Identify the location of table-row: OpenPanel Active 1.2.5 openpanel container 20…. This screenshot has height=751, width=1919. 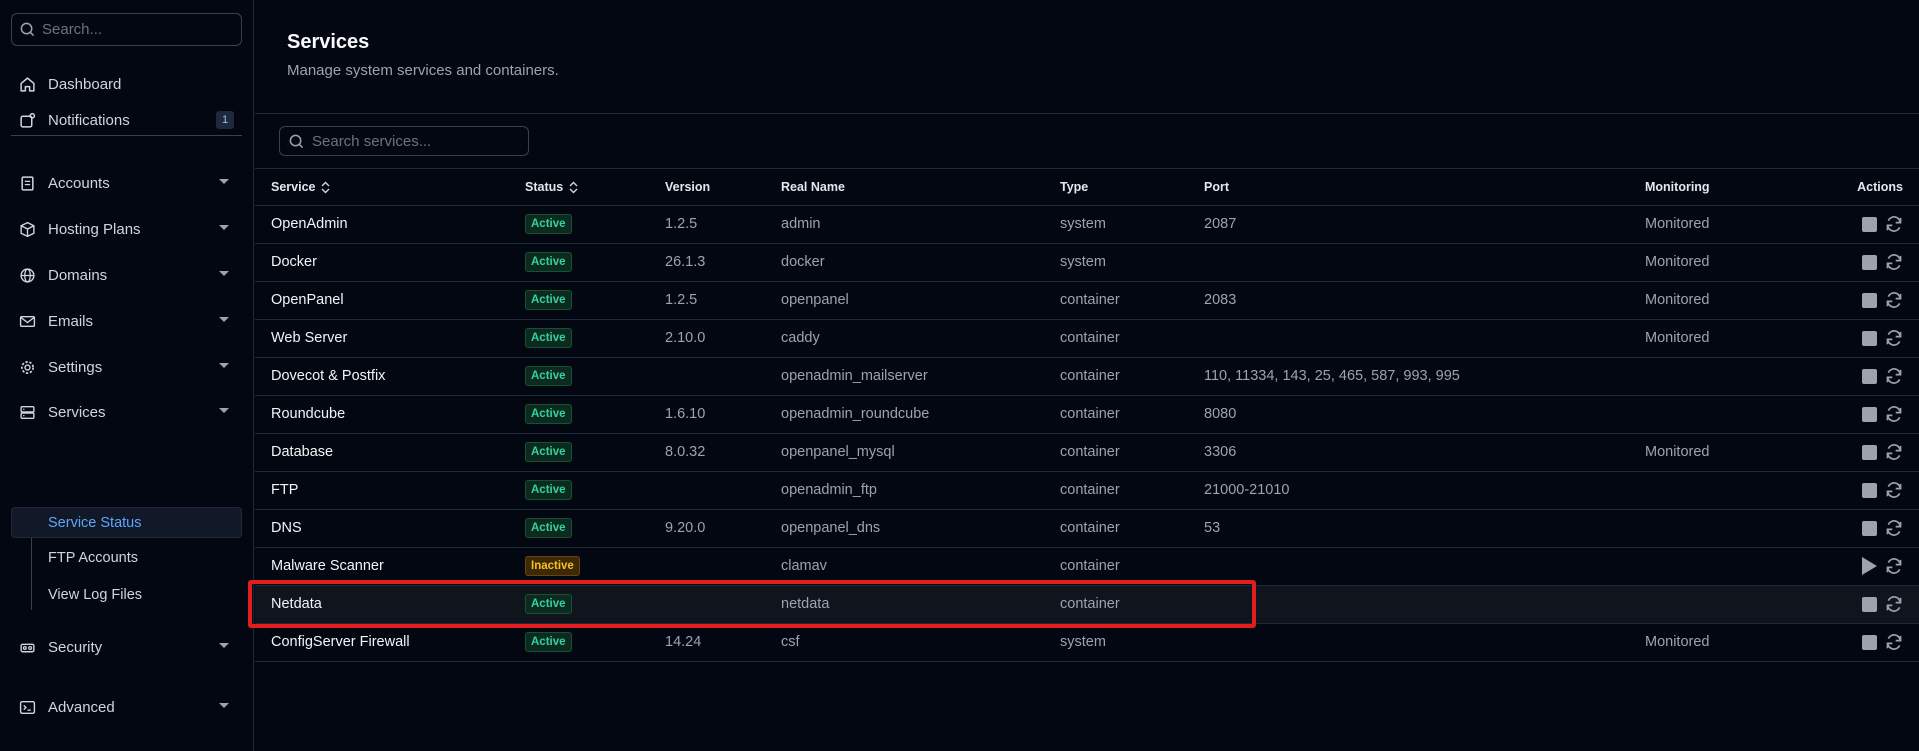
(1087, 300).